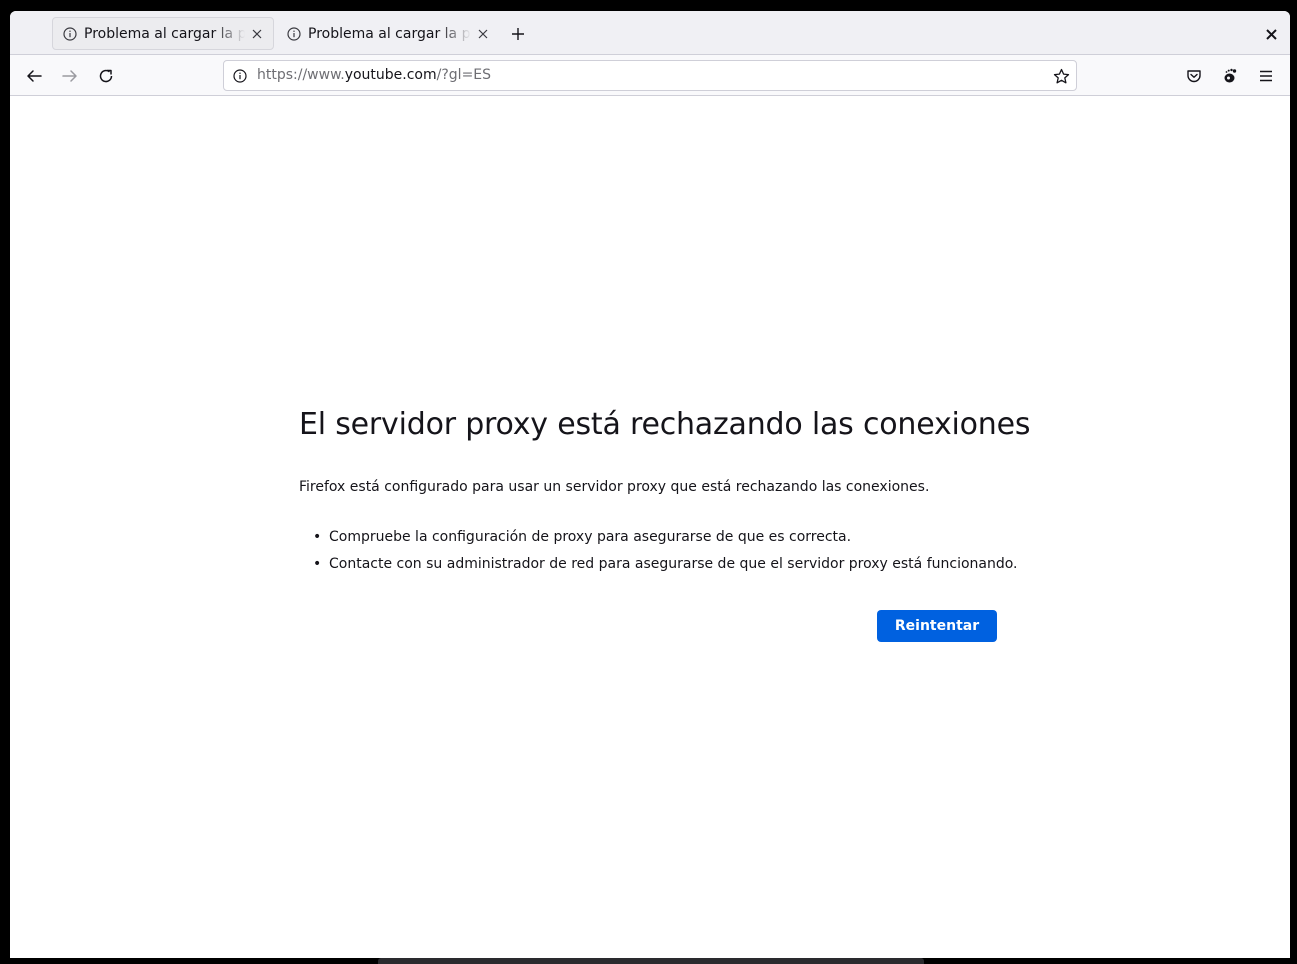  Describe the element at coordinates (301, 75) in the screenshot. I see `url-scheme: https://www.` at that location.